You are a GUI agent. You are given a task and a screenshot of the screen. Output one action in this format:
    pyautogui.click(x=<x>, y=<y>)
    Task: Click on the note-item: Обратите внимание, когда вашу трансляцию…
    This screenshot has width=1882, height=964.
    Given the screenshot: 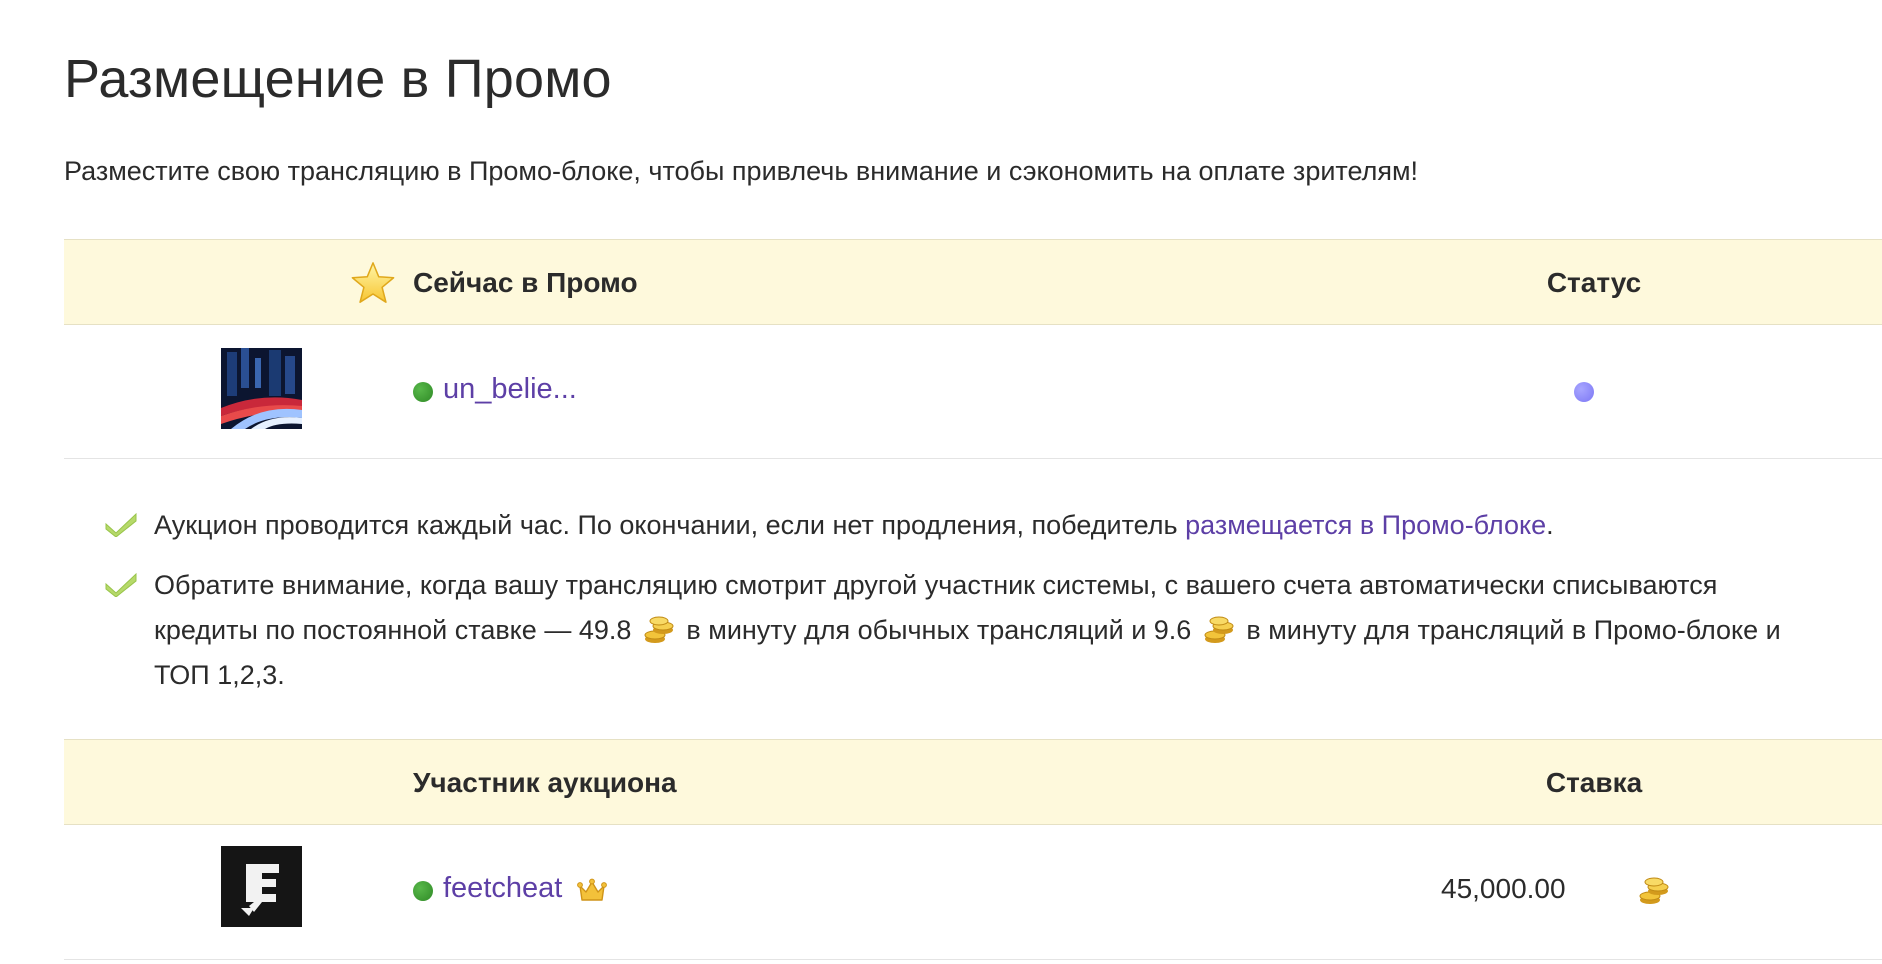 What is the action you would take?
    pyautogui.click(x=954, y=630)
    